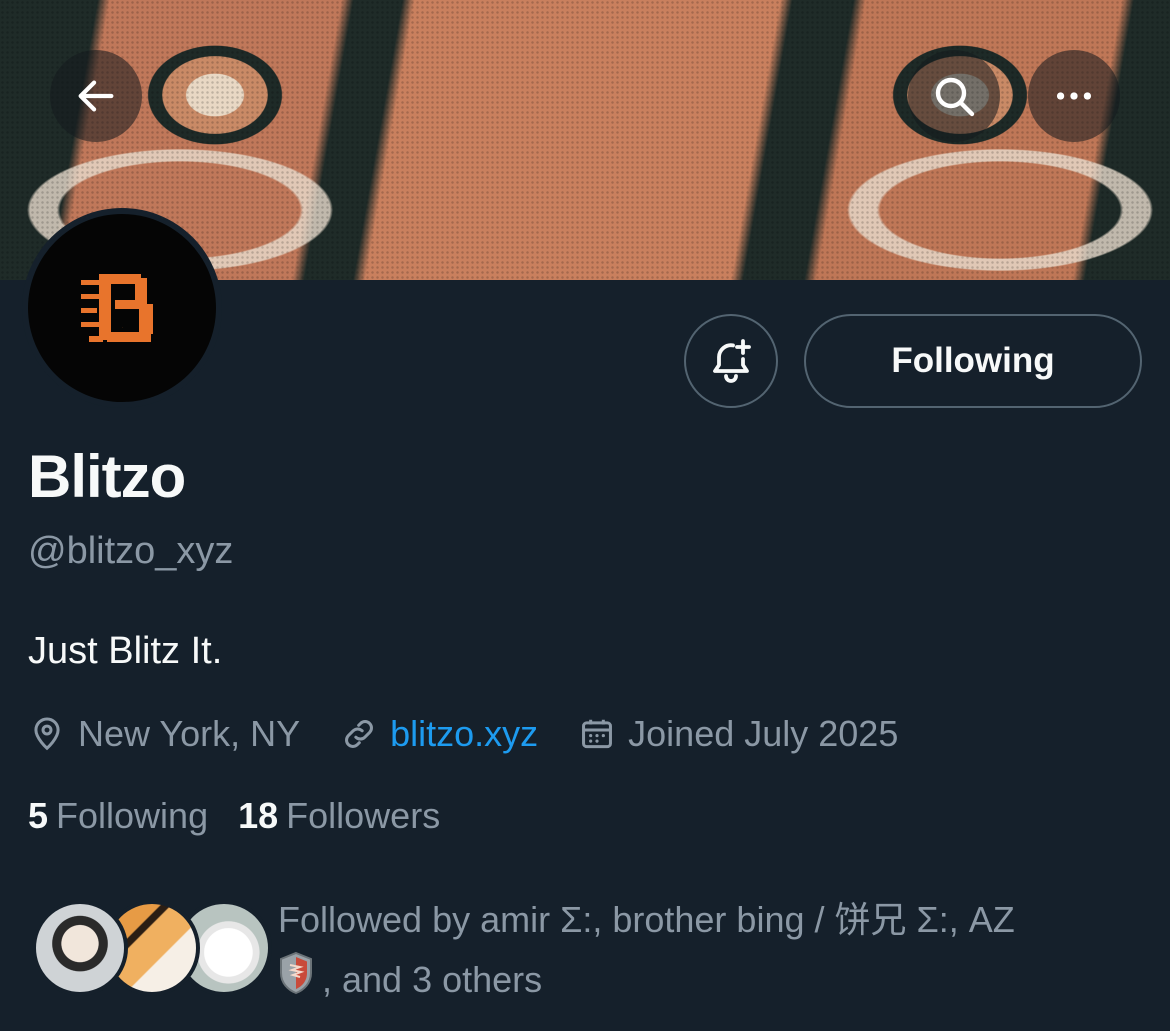 The width and height of the screenshot is (1170, 1031). I want to click on mutual-followers-avatars, so click(152, 948).